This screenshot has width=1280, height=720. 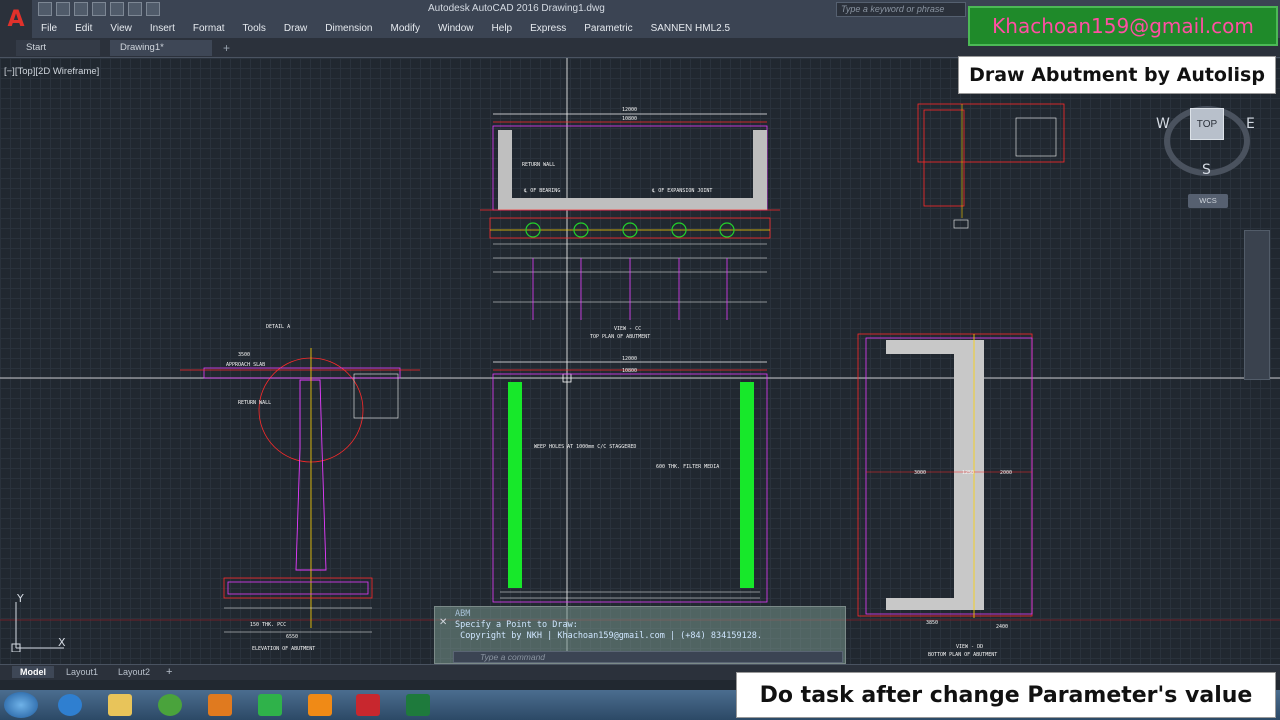 I want to click on menu-dimension: Dimension, so click(x=348, y=28).